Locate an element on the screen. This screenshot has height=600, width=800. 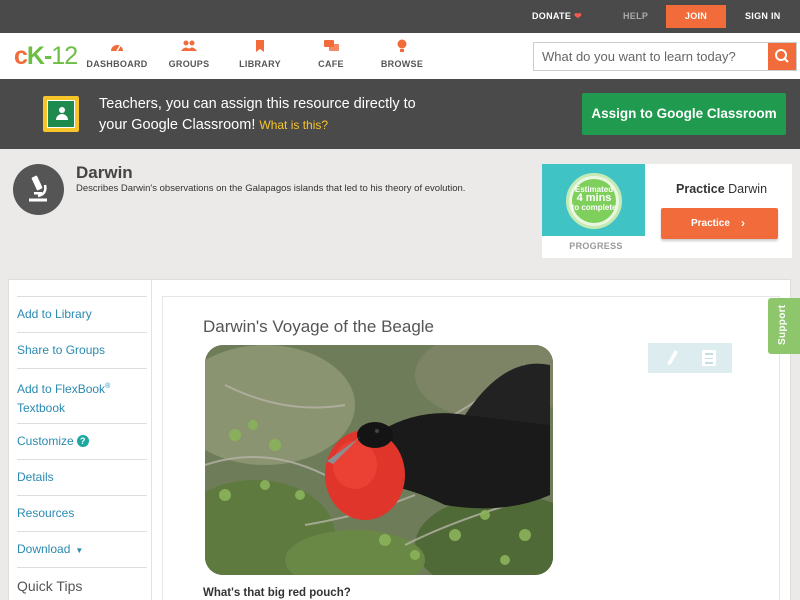
donate-label: DONATE is located at coordinates (552, 16).